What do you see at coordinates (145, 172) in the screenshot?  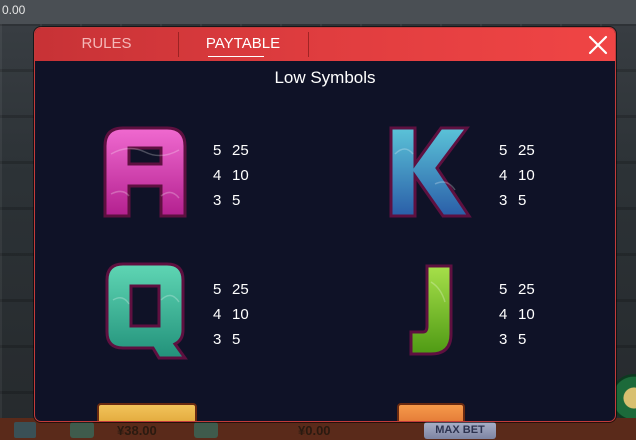 I see `symbol-a-icon` at bounding box center [145, 172].